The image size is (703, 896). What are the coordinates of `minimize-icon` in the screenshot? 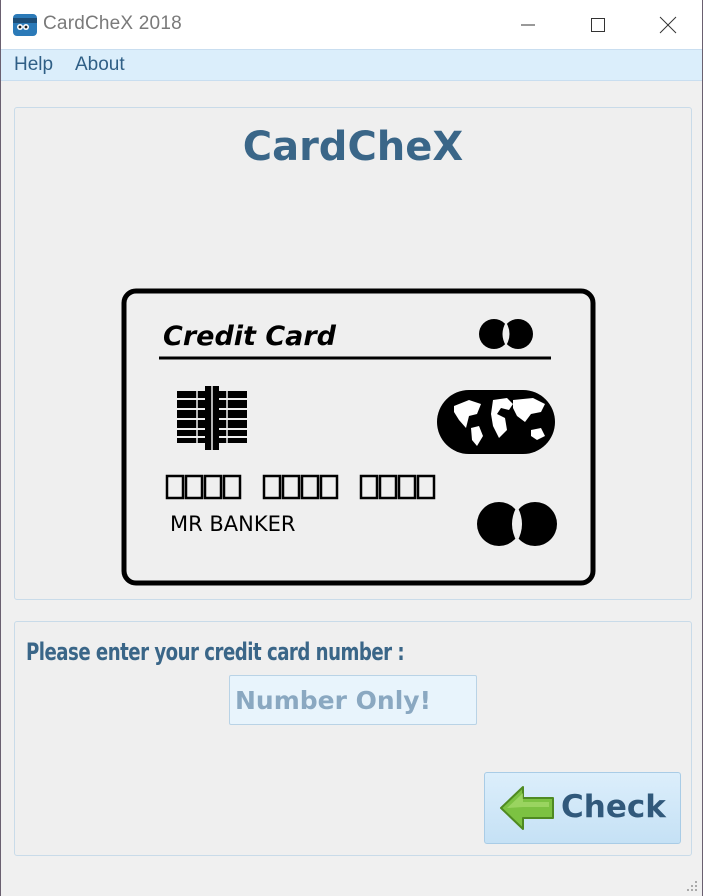 It's located at (528, 24).